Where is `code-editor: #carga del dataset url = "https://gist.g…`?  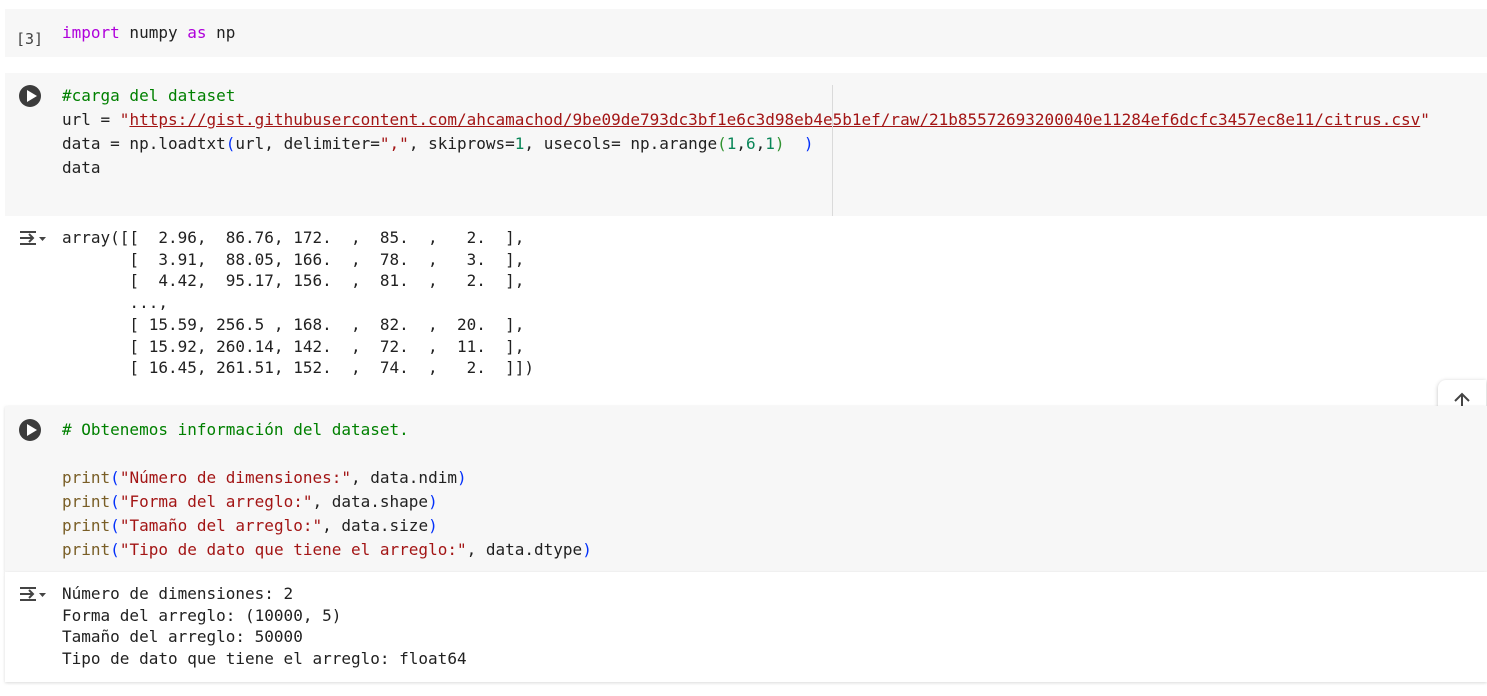
code-editor: #carga del dataset url = "https://gist.g… is located at coordinates (746, 132).